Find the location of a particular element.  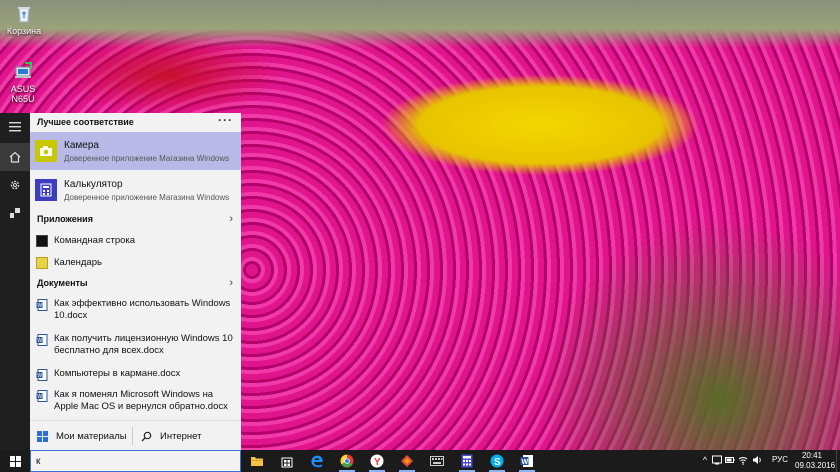

taskbar-skype: S is located at coordinates (497, 462).